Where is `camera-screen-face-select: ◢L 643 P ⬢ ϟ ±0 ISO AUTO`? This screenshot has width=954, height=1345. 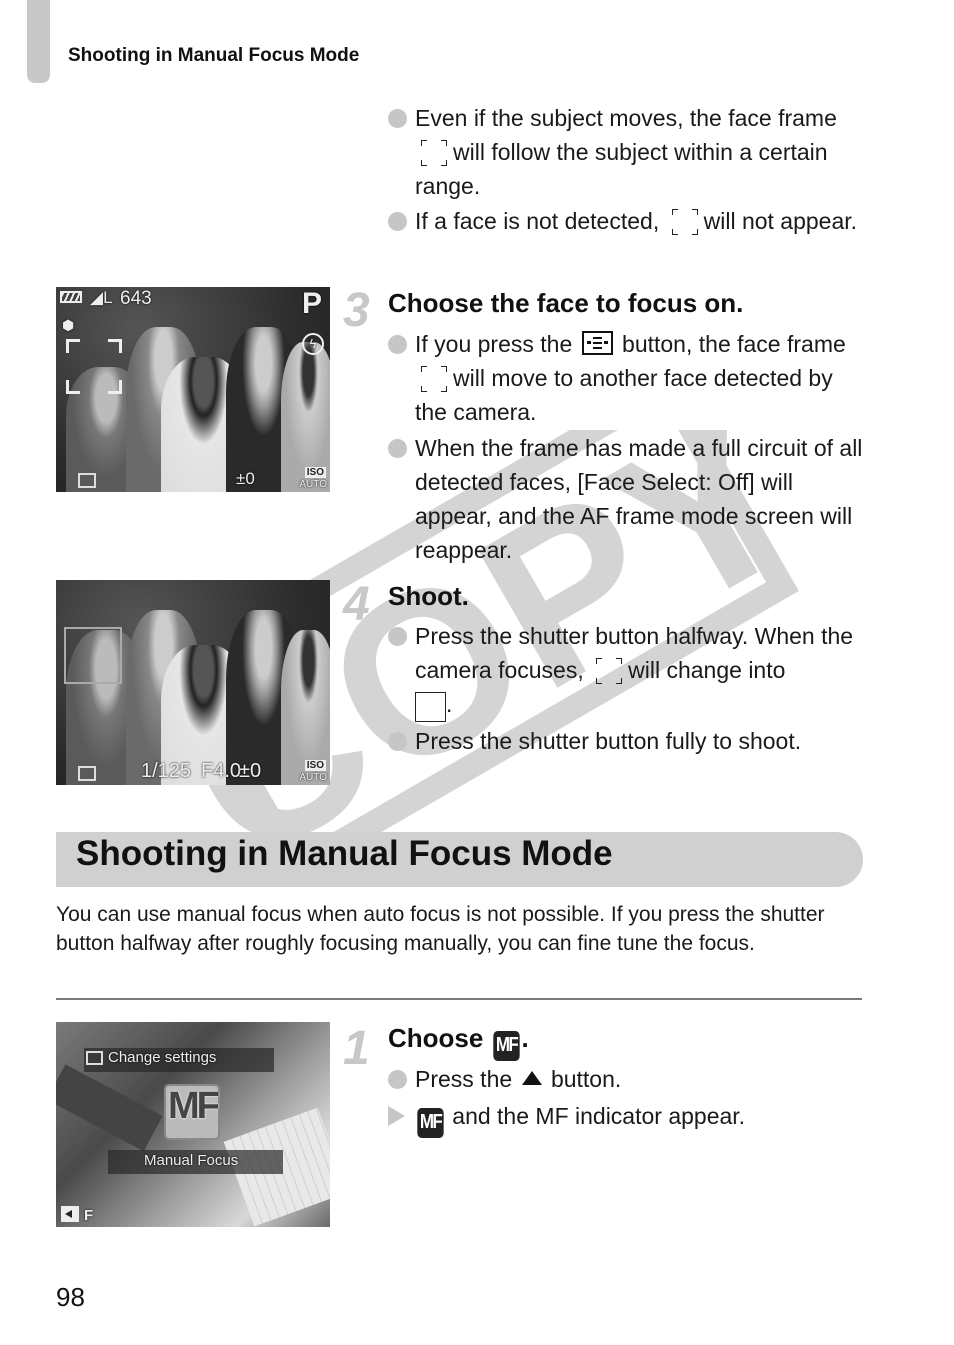
camera-screen-face-select: ◢L 643 P ⬢ ϟ ±0 ISO AUTO is located at coordinates (193, 389).